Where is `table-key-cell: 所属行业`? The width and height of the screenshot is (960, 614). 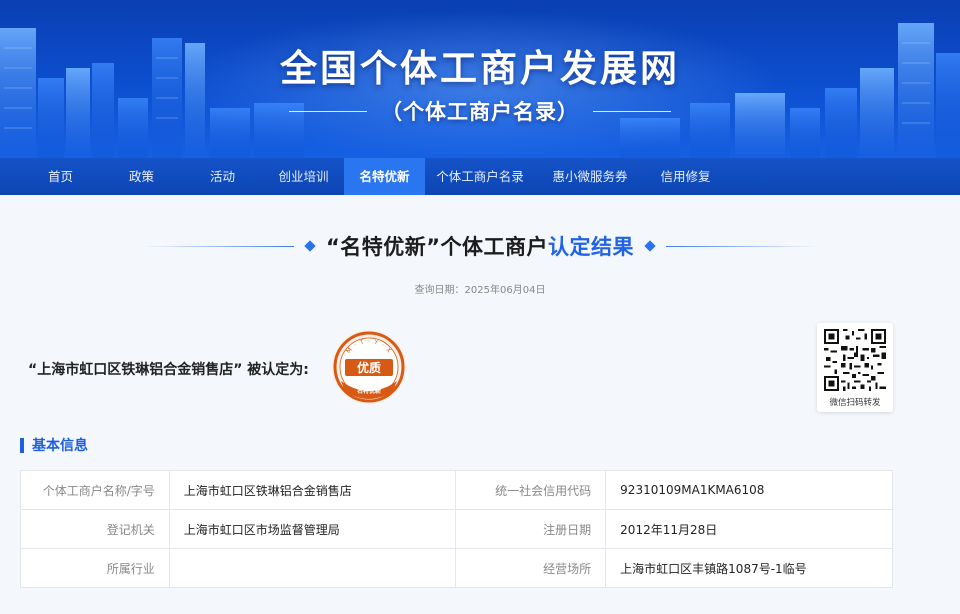
table-key-cell: 所属行业 is located at coordinates (95, 568).